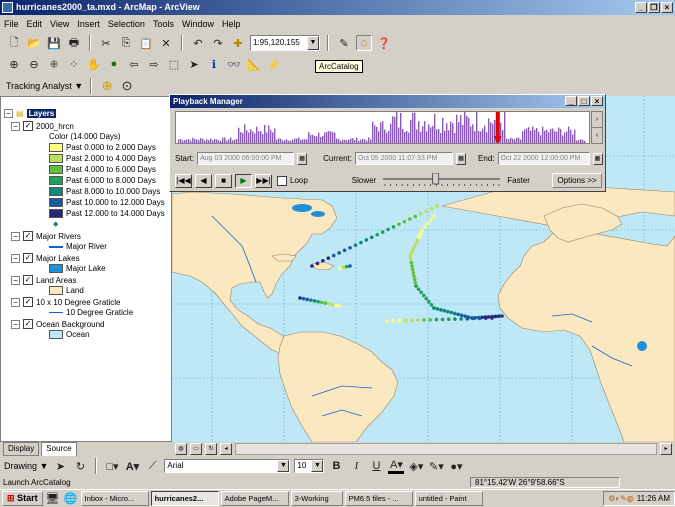 Image resolution: width=675 pixels, height=507 pixels. Describe the element at coordinates (263, 180) in the screenshot. I see `go-to-end-button: ▶▶|` at that location.